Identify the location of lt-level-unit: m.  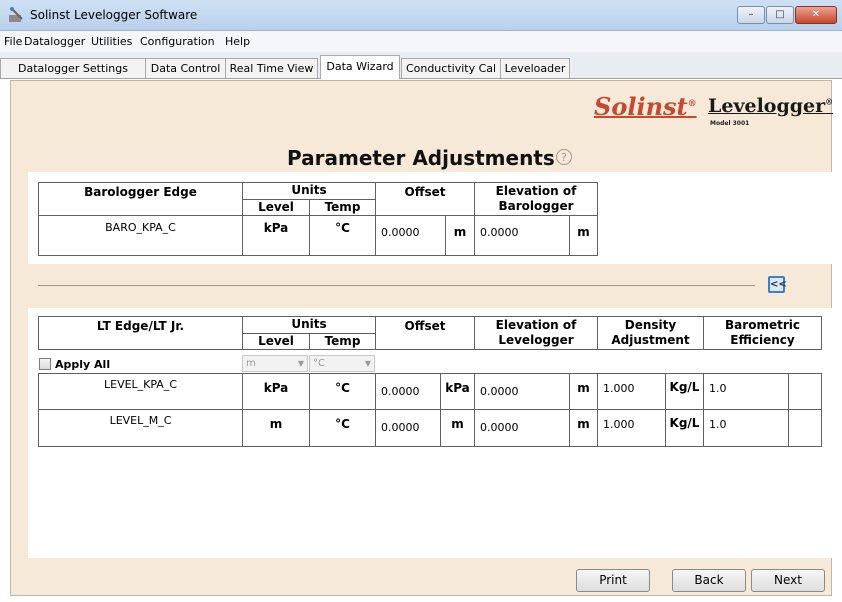
(276, 428).